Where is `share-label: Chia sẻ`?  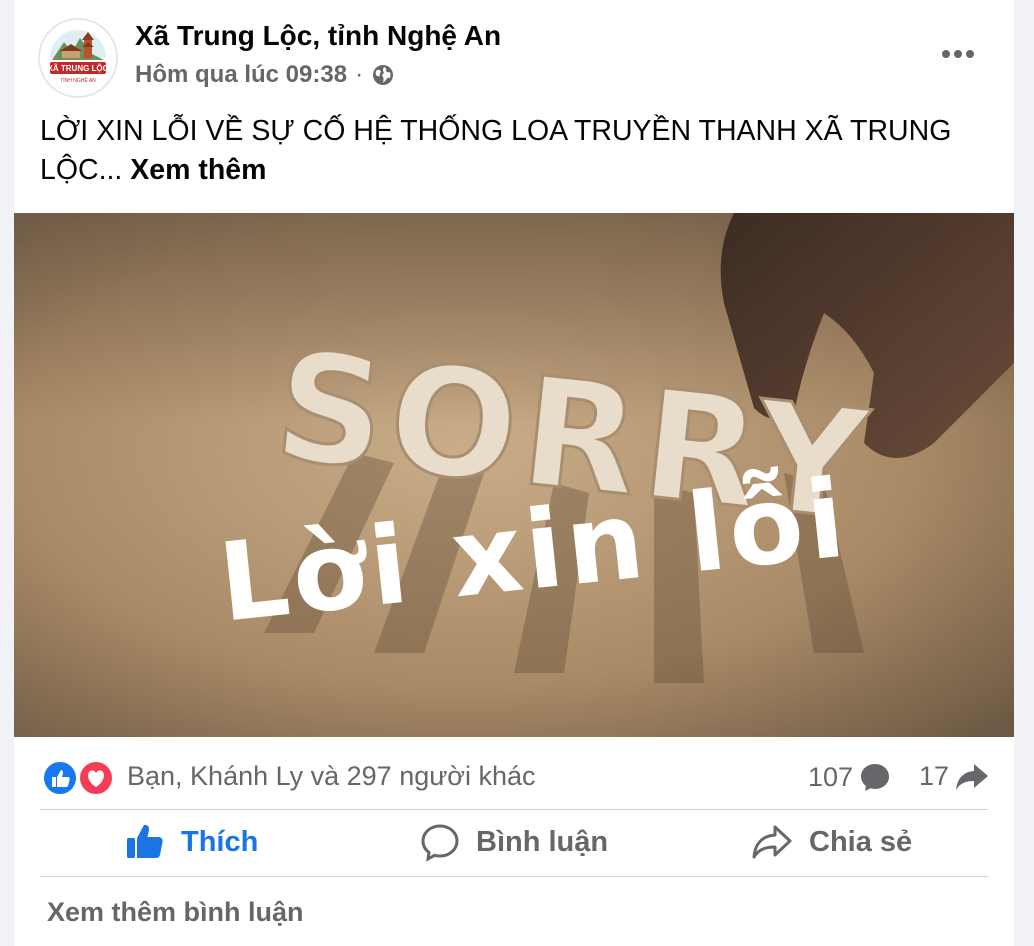
share-label: Chia sẻ is located at coordinates (861, 841).